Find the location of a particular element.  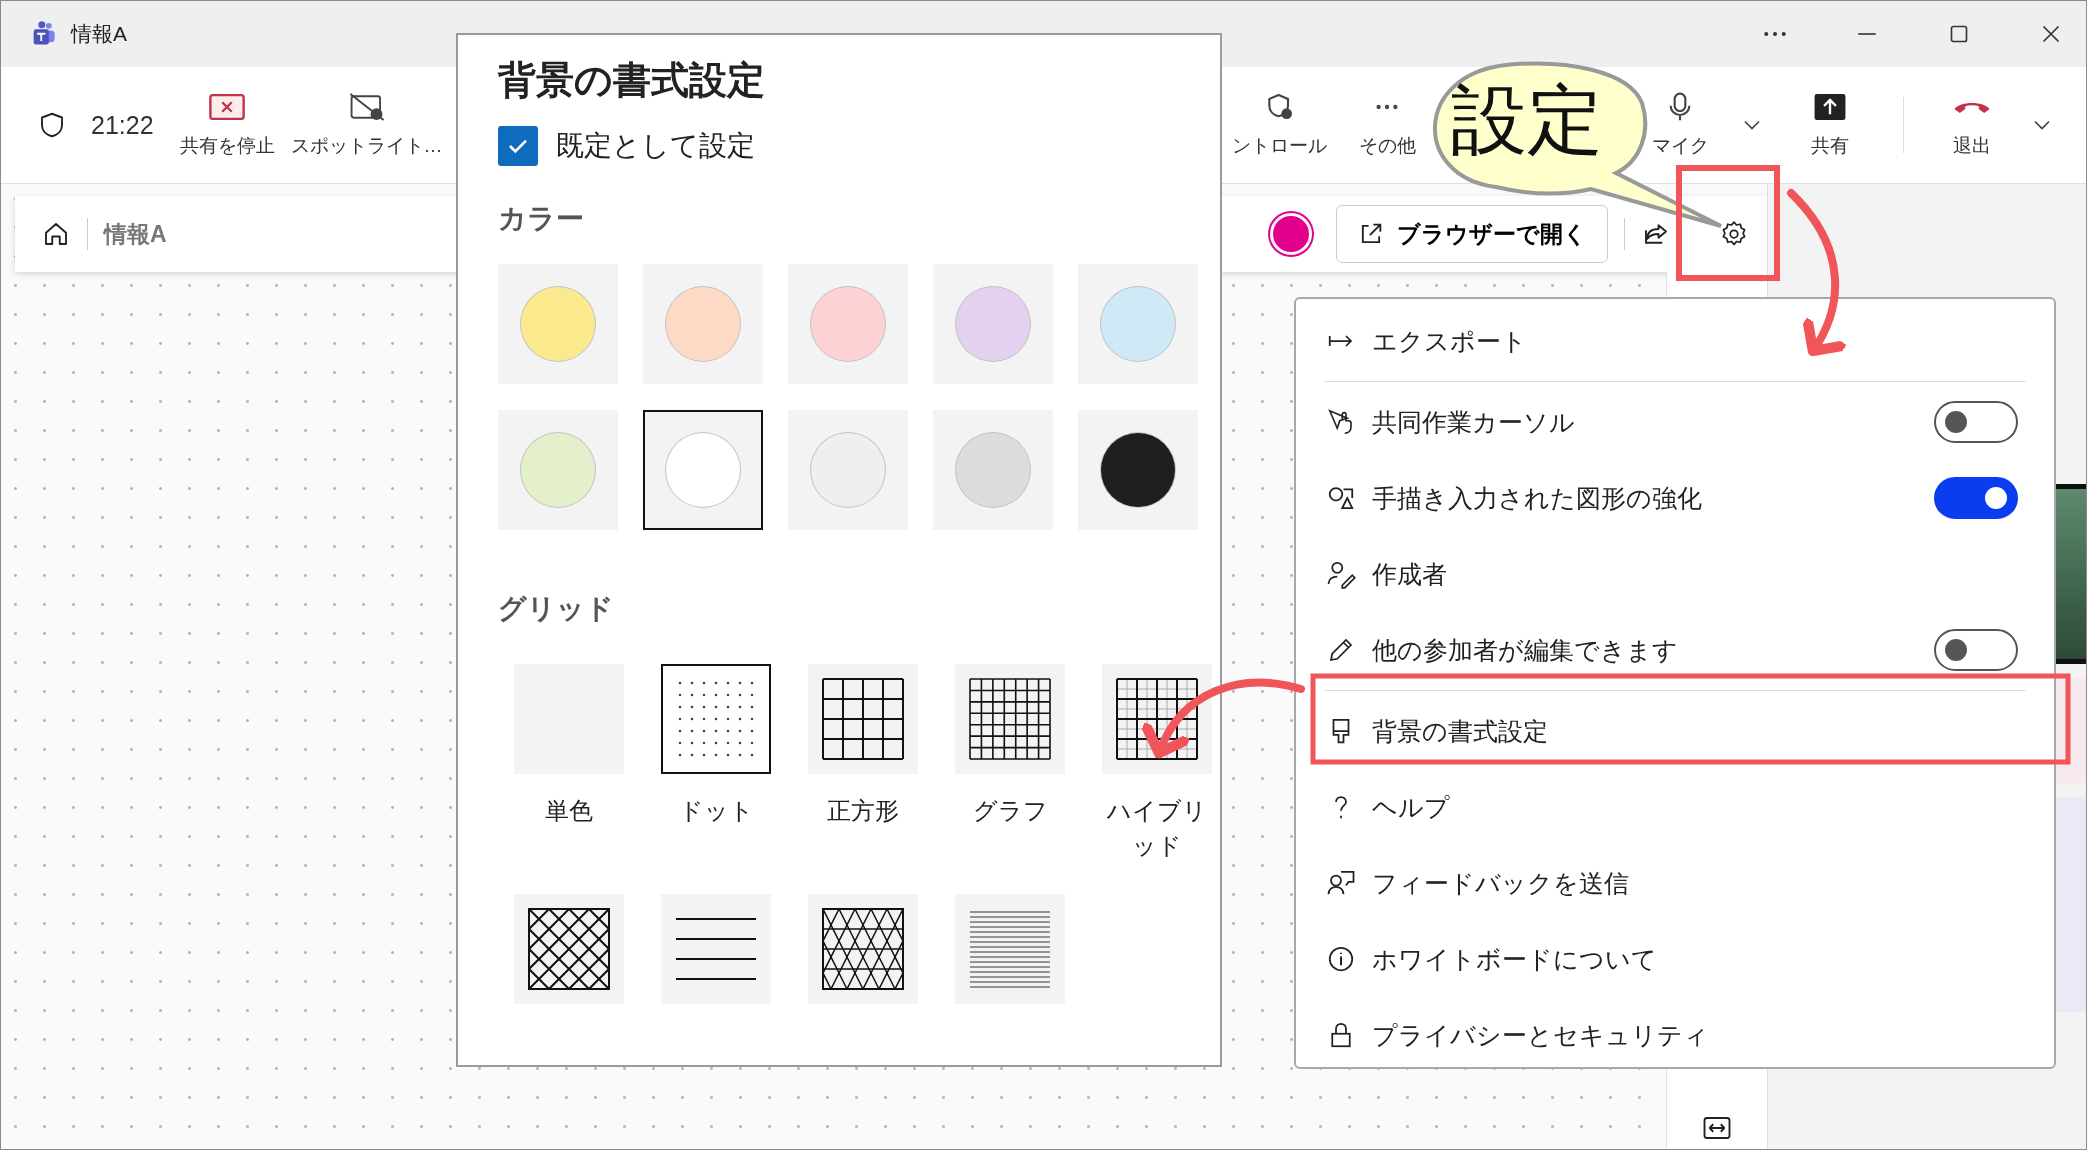

menu-item: 共同作業カーソル is located at coordinates (1675, 422).